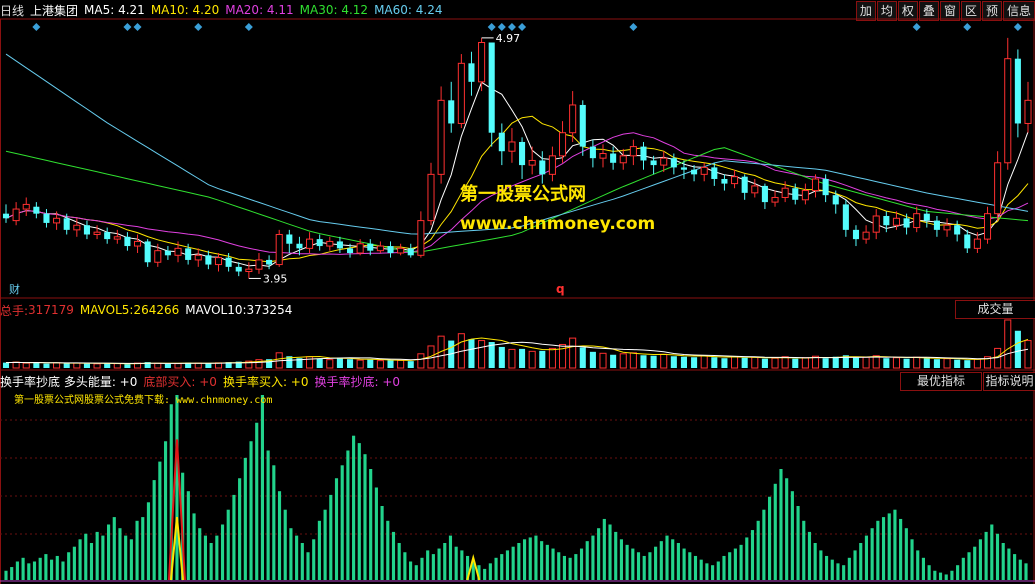 The image size is (1035, 584). What do you see at coordinates (1009, 381) in the screenshot?
I see `indicator-explain-button: 指标说明` at bounding box center [1009, 381].